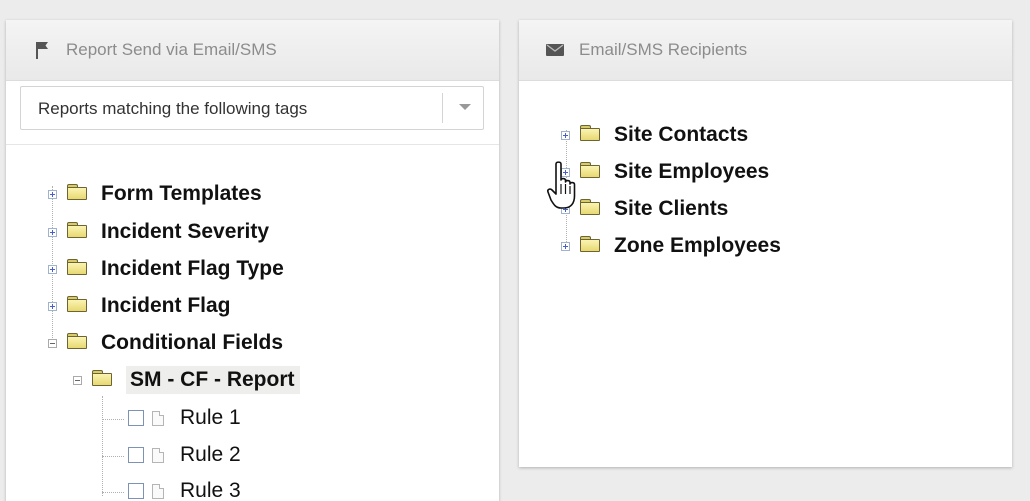  I want to click on tree-node-site-clients: Site Clients, so click(644, 209).